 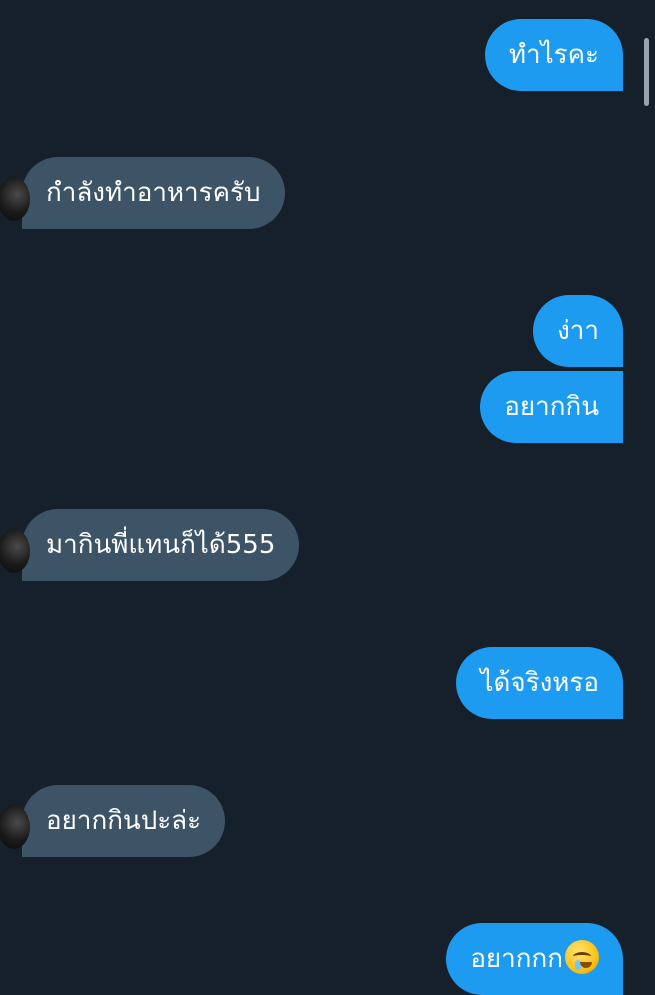 I want to click on message-text: อยากกก, so click(x=516, y=959).